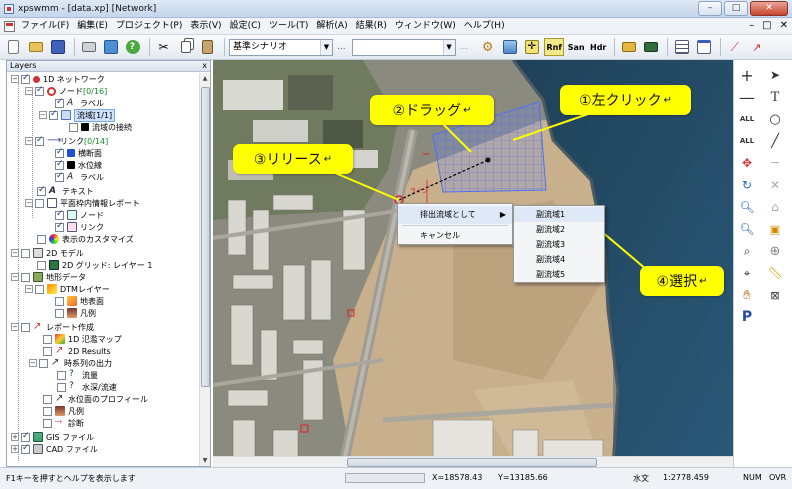 The height and width of the screenshot is (489, 792). Describe the element at coordinates (531, 47) in the screenshot. I see `node-mode-button: ✛` at that location.